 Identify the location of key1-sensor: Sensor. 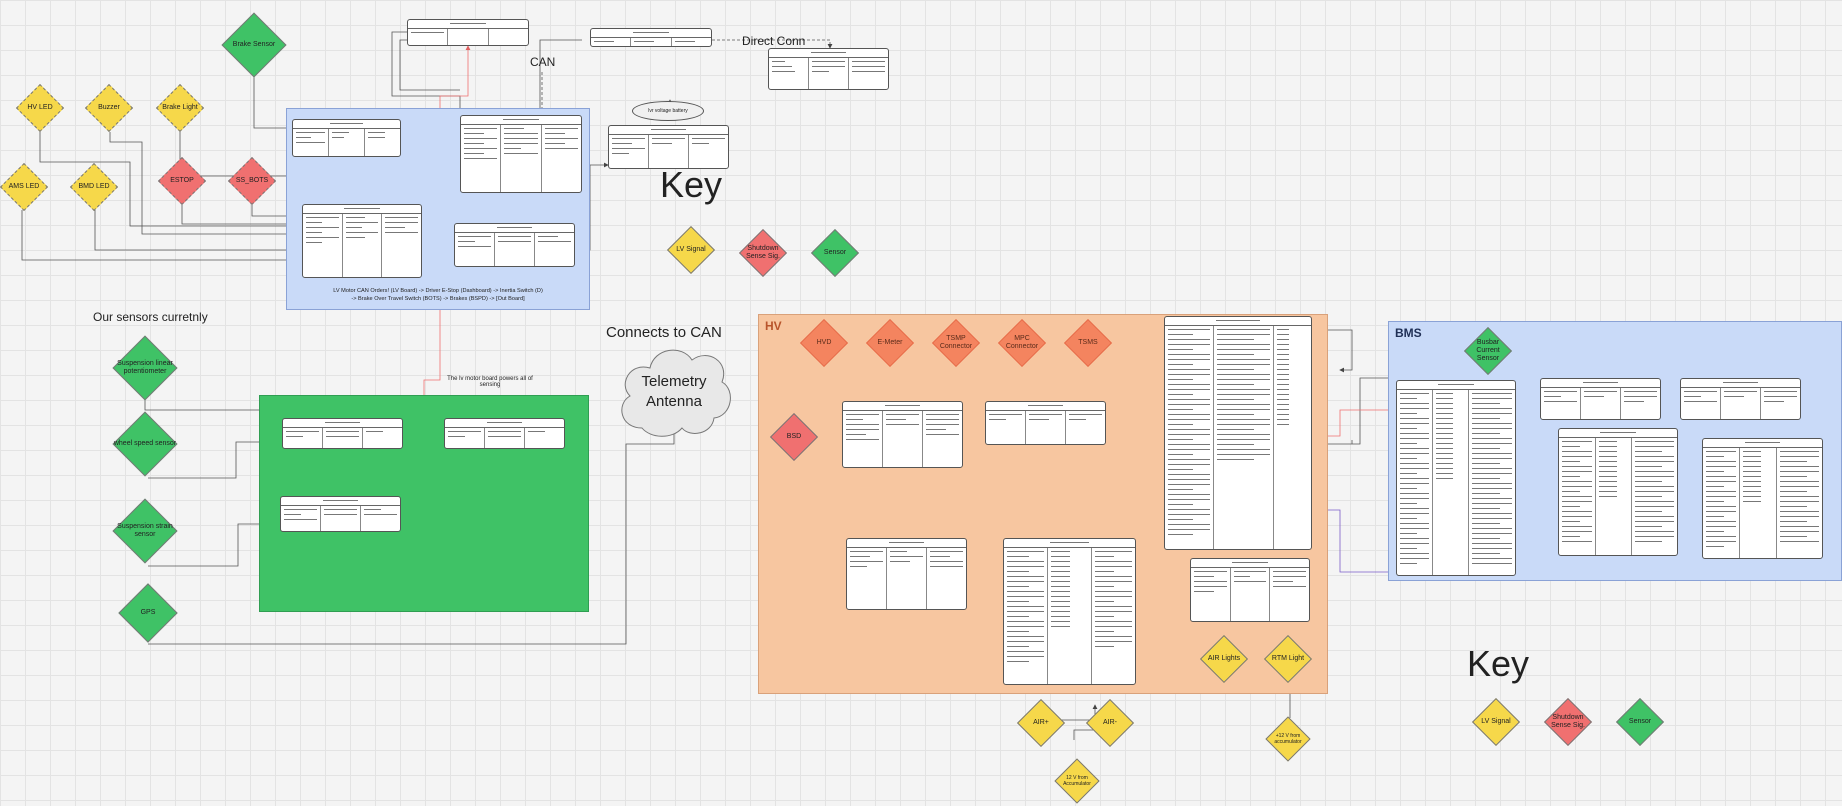
(835, 253).